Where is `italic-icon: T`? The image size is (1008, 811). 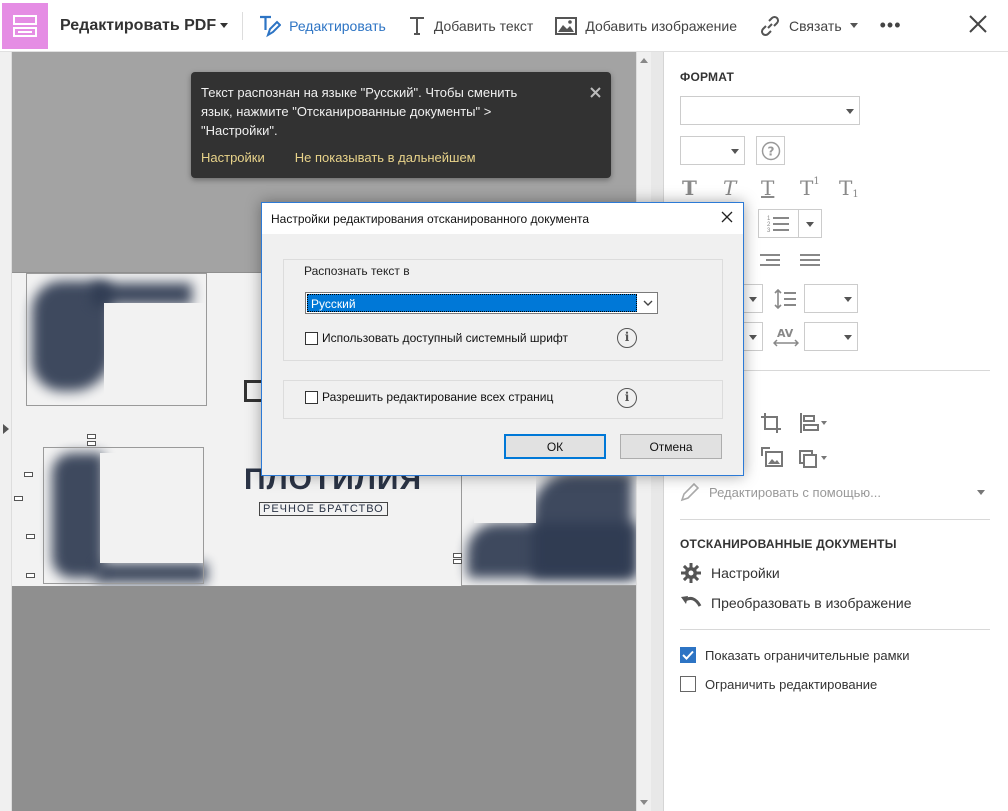
italic-icon: T is located at coordinates (729, 188).